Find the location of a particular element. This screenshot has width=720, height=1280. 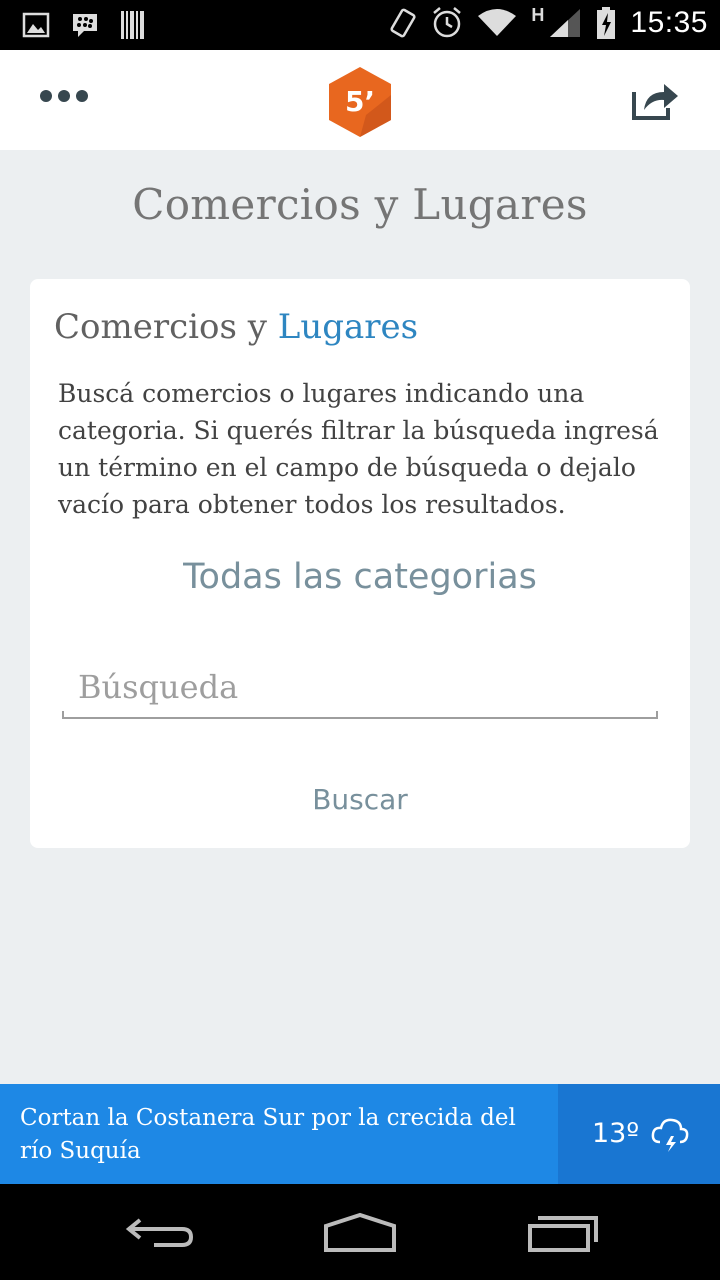

search-underline is located at coordinates (360, 715).